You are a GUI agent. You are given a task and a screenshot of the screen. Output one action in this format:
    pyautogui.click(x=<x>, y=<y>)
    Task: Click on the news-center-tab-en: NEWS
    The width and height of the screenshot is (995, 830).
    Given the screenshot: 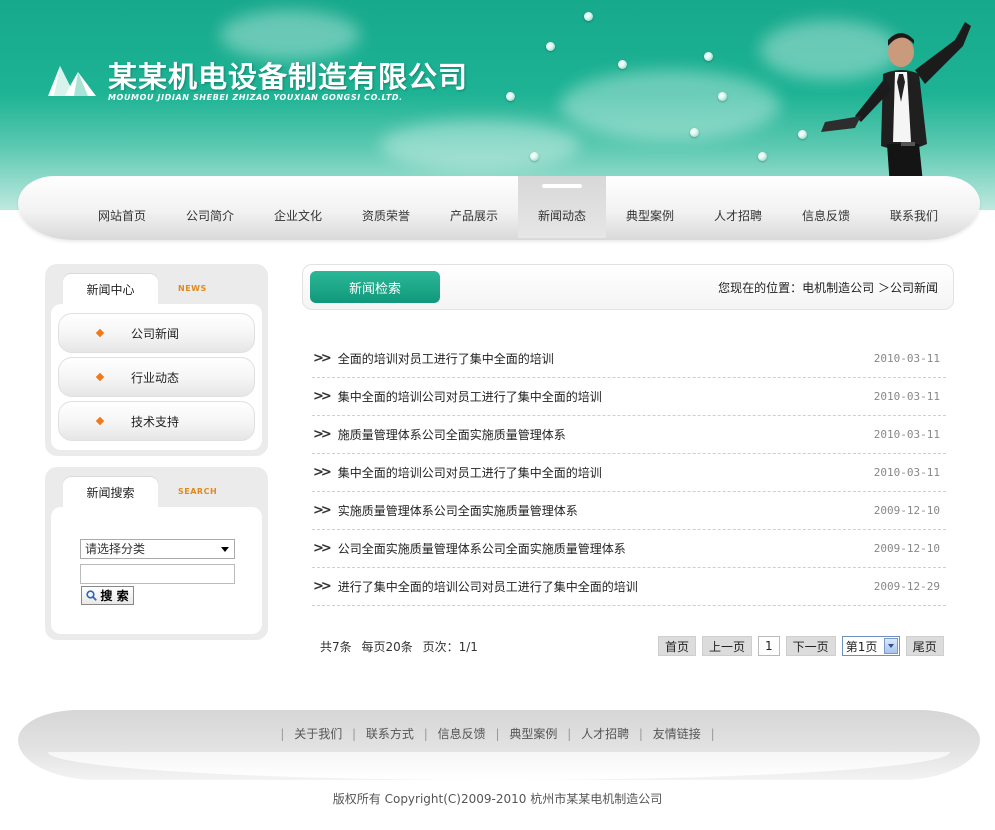 What is the action you would take?
    pyautogui.click(x=192, y=288)
    